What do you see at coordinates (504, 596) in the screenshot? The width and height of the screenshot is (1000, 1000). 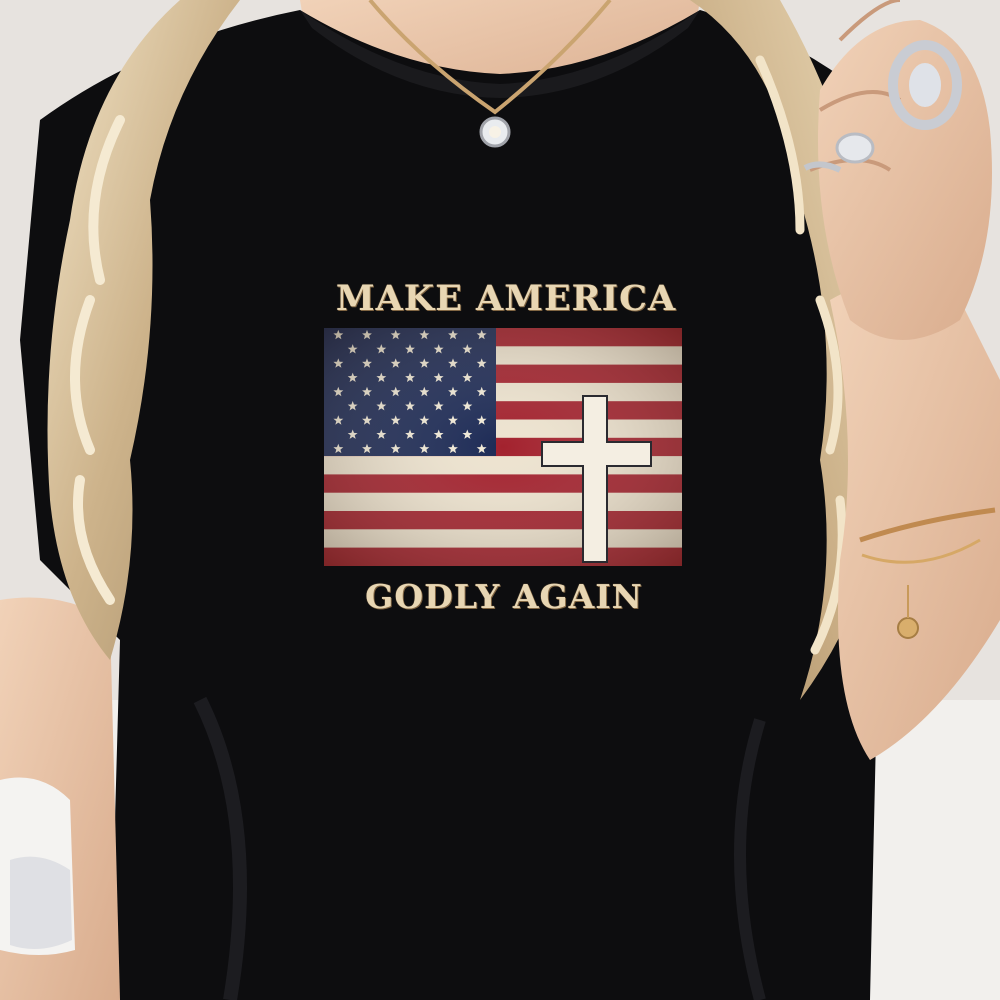 I see `shirt-subline: GODLY AGAIN` at bounding box center [504, 596].